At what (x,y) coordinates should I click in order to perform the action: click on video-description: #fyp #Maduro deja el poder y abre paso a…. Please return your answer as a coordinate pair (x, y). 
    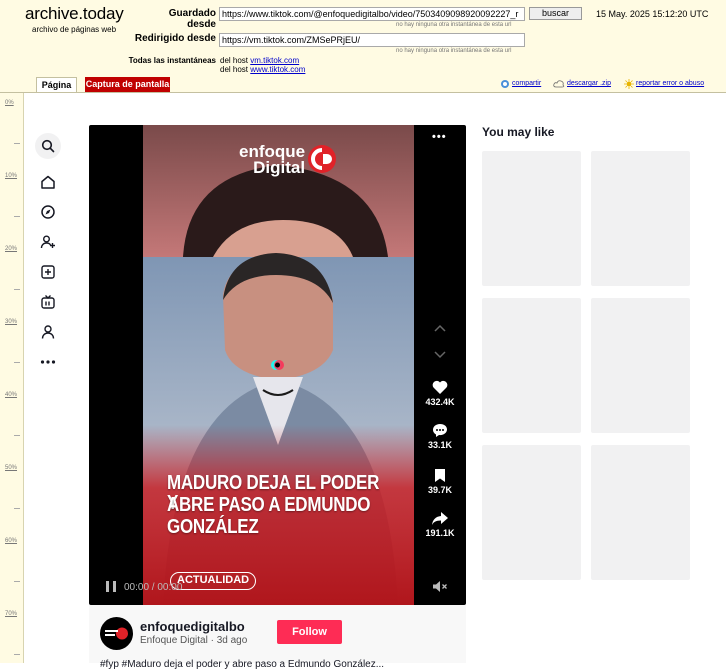
    Looking at the image, I should click on (242, 664).